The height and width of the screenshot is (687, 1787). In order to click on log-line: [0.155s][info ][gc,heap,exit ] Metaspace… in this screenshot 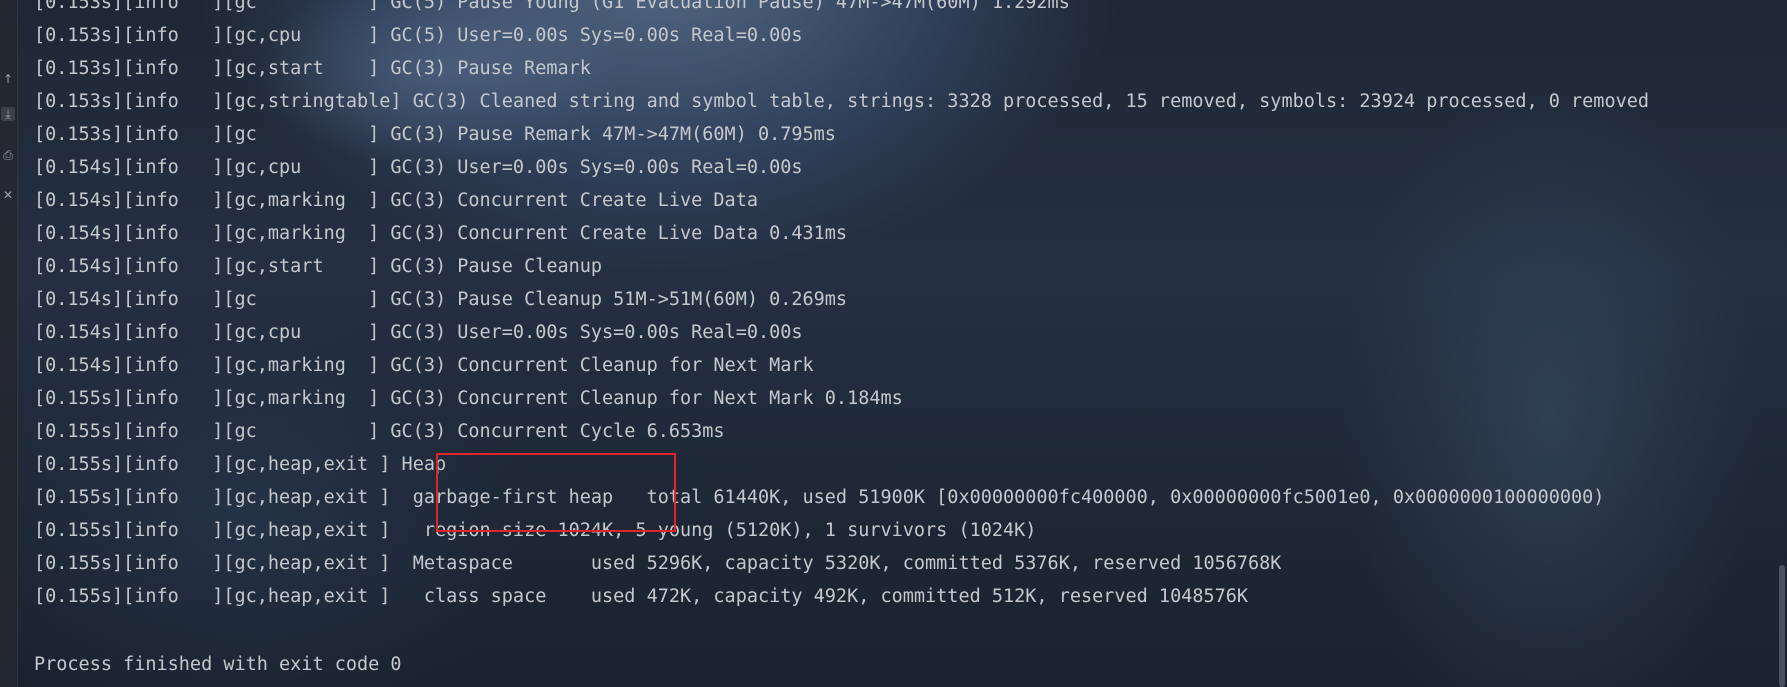, I will do `click(658, 563)`.